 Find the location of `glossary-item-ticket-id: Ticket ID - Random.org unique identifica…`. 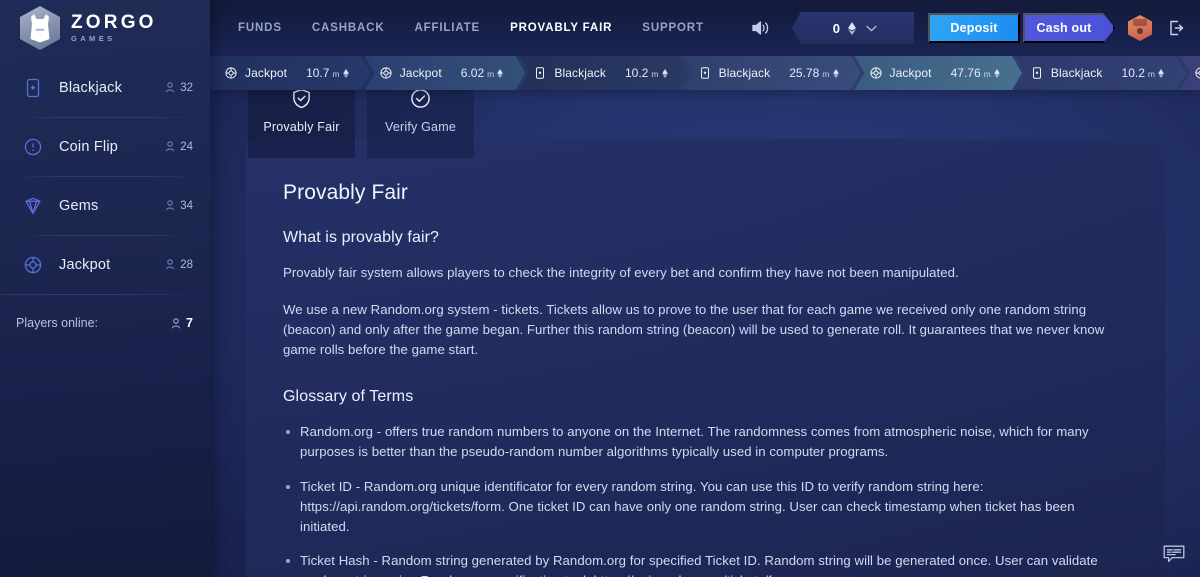

glossary-item-ticket-id: Ticket ID - Random.org unique identifica… is located at coordinates (704, 507).